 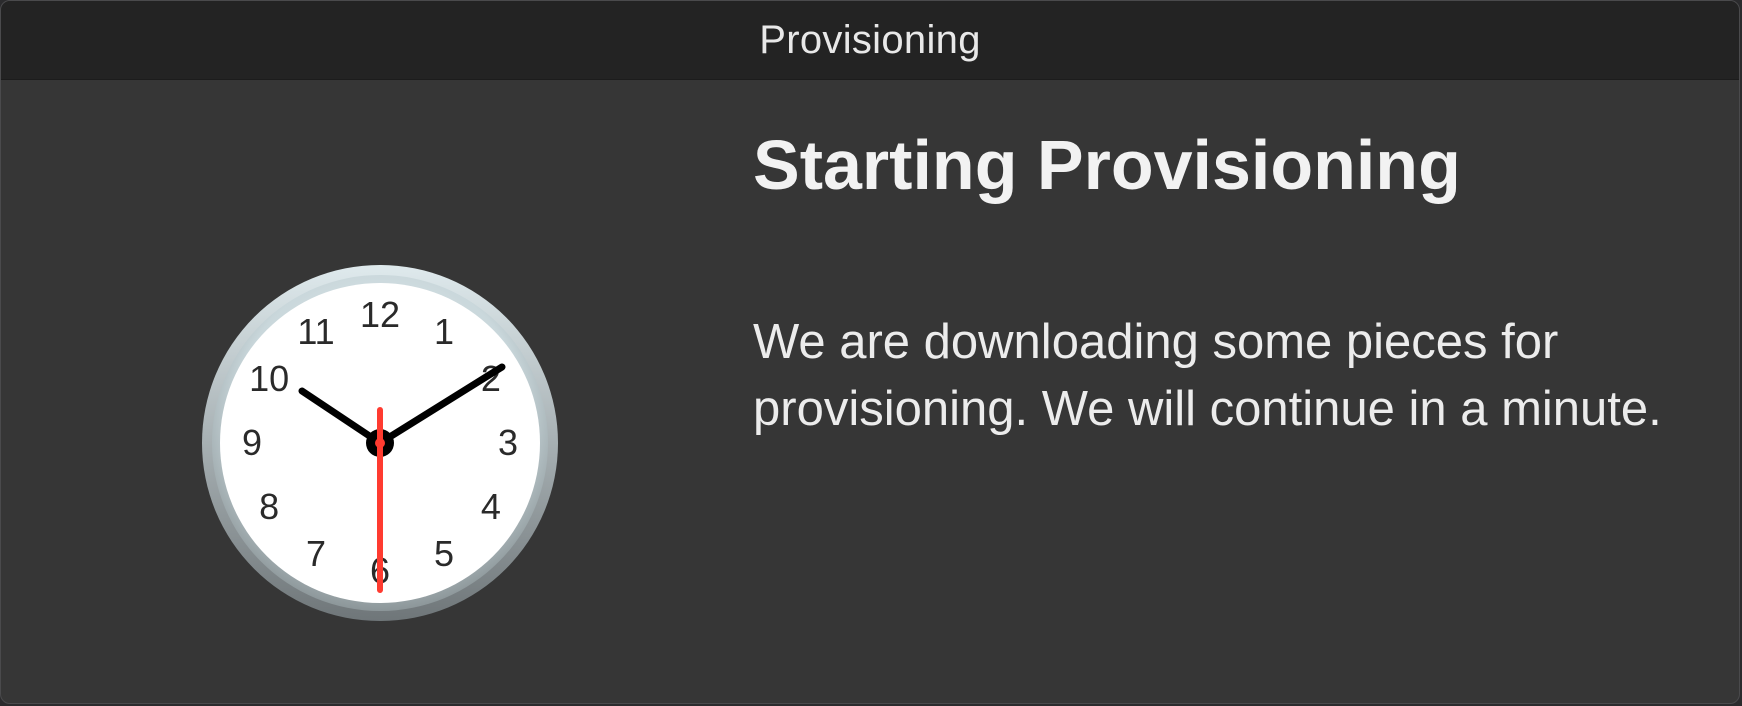 What do you see at coordinates (491, 506) in the screenshot?
I see `clock-numeral-4: 4` at bounding box center [491, 506].